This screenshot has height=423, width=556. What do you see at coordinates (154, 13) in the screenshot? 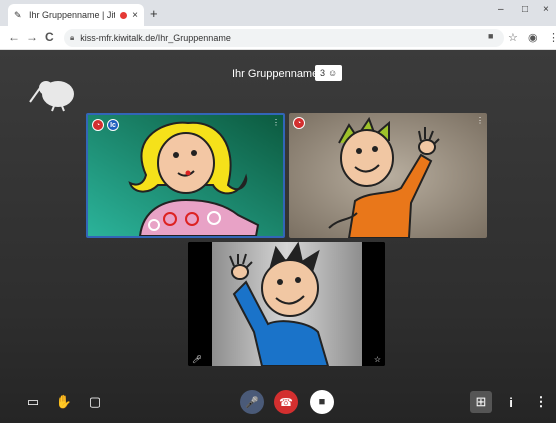
I see `new-tab-button: +` at bounding box center [154, 13].